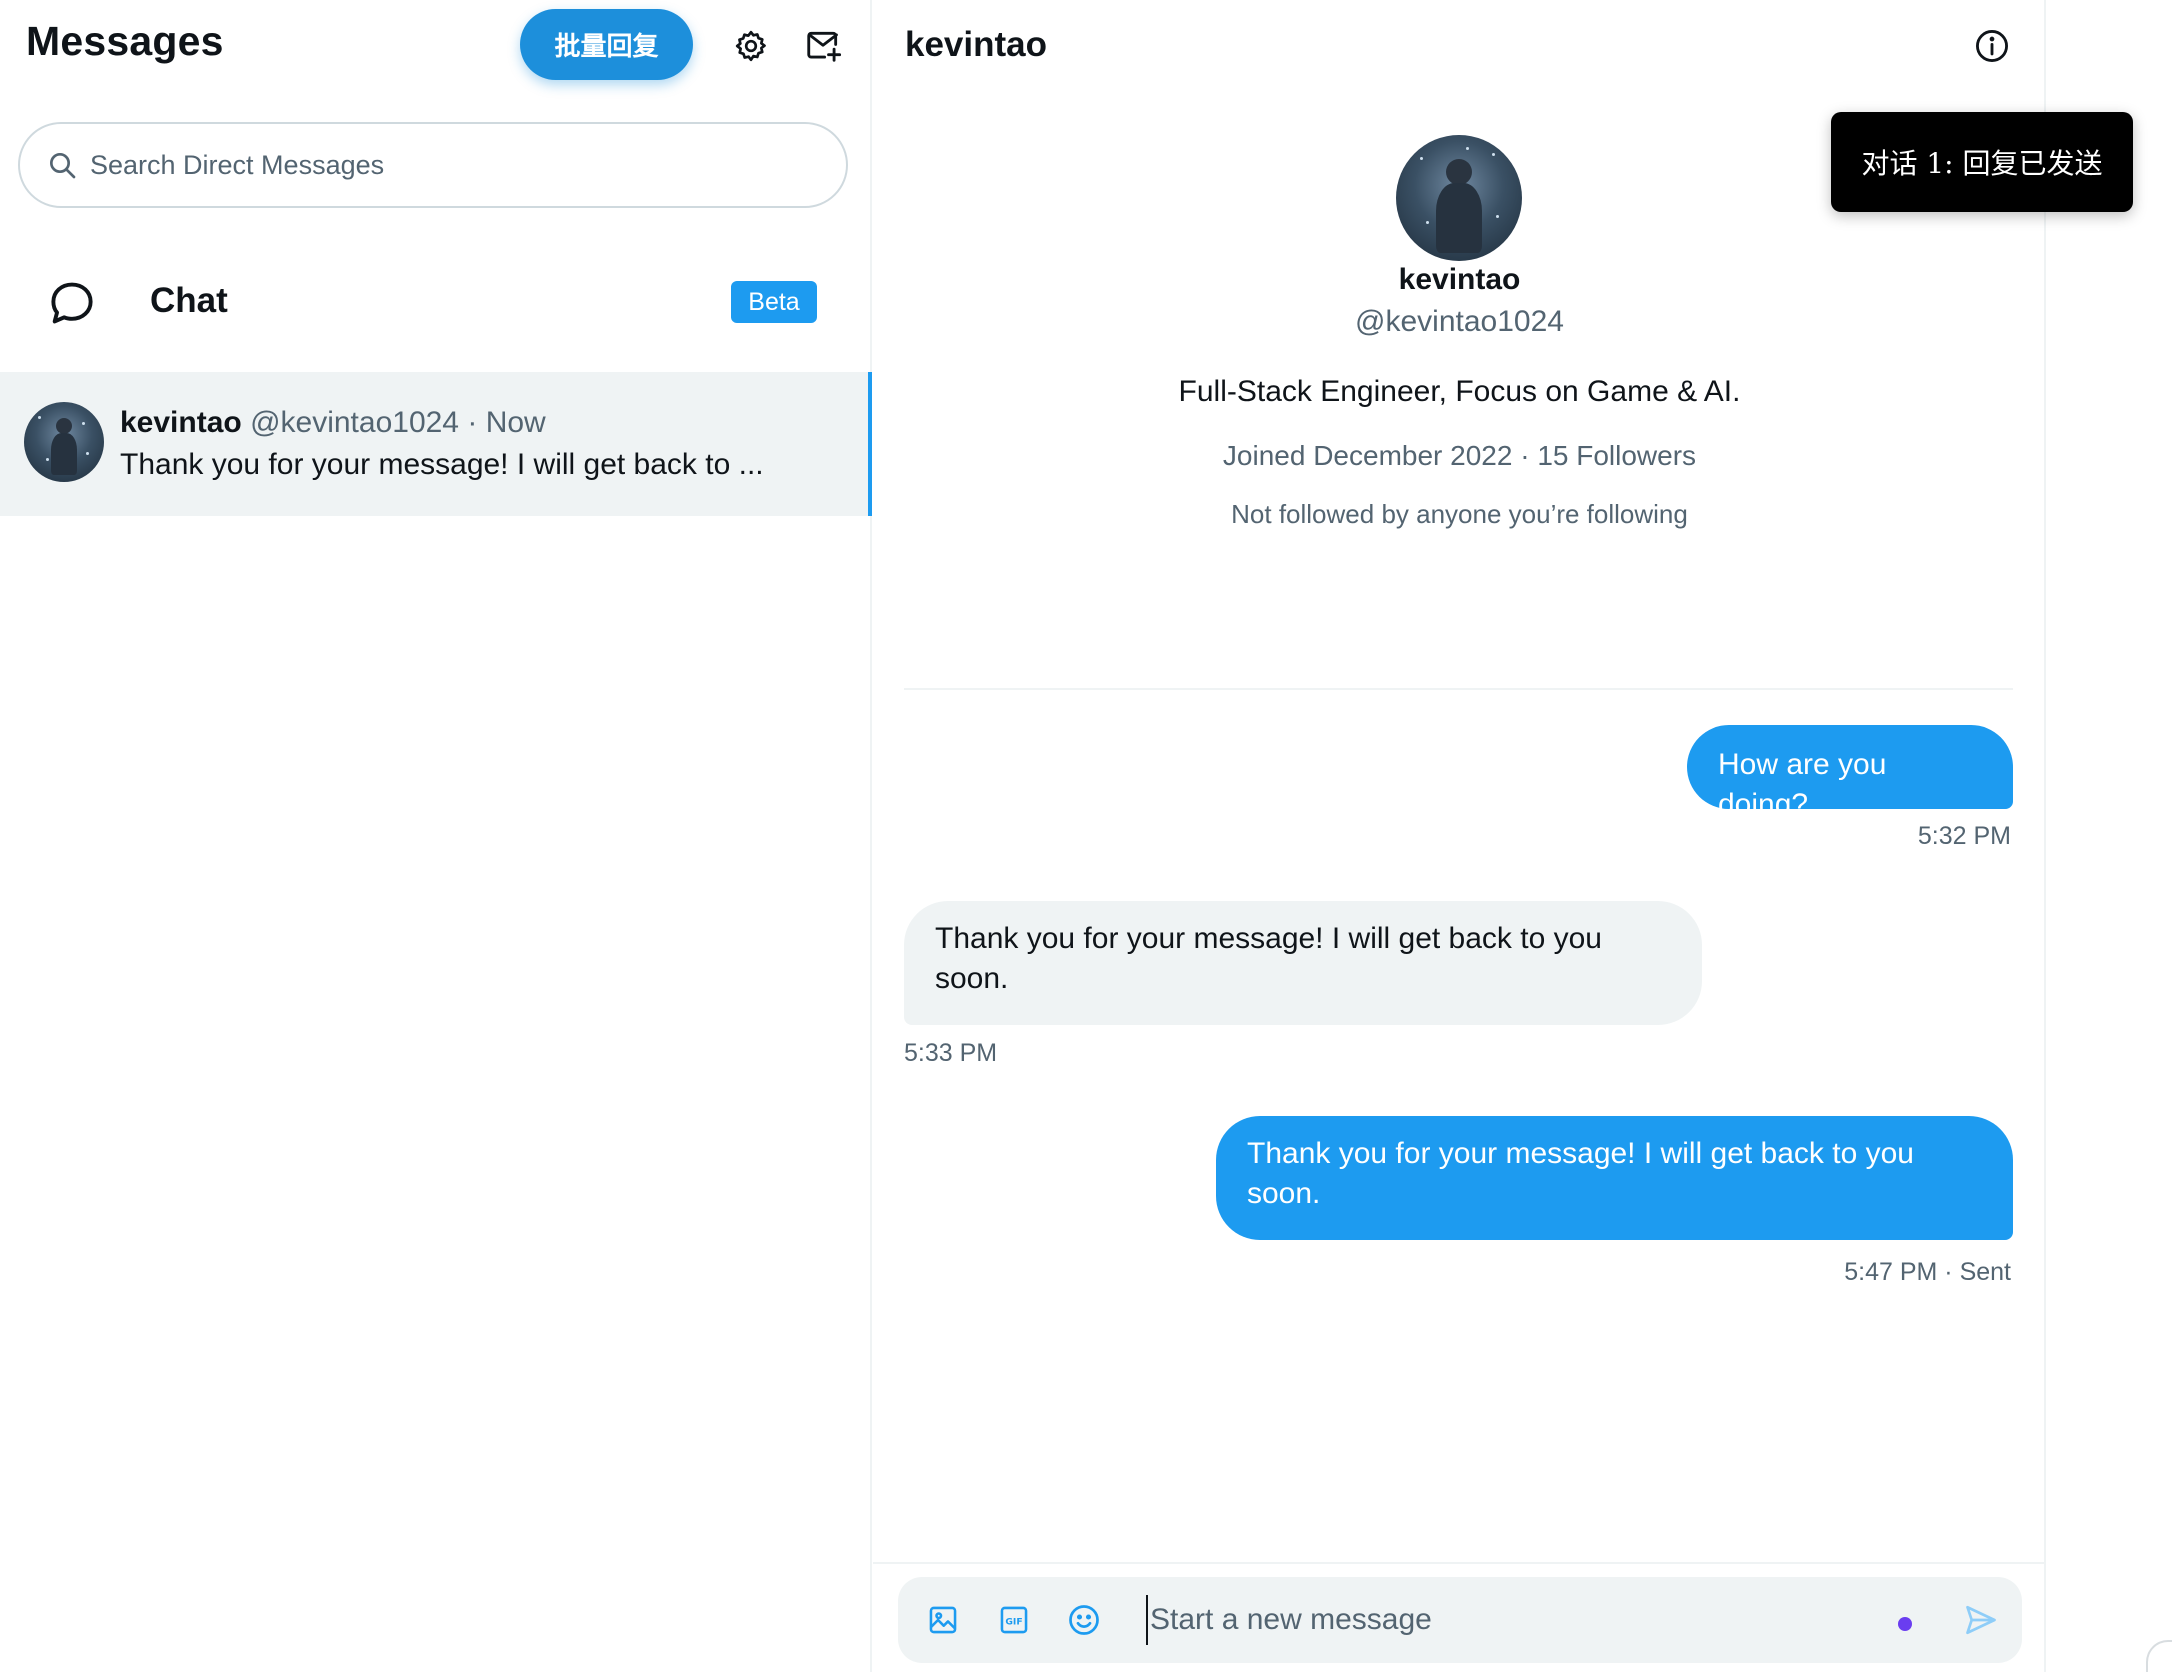  I want to click on send-button, so click(1981, 1620).